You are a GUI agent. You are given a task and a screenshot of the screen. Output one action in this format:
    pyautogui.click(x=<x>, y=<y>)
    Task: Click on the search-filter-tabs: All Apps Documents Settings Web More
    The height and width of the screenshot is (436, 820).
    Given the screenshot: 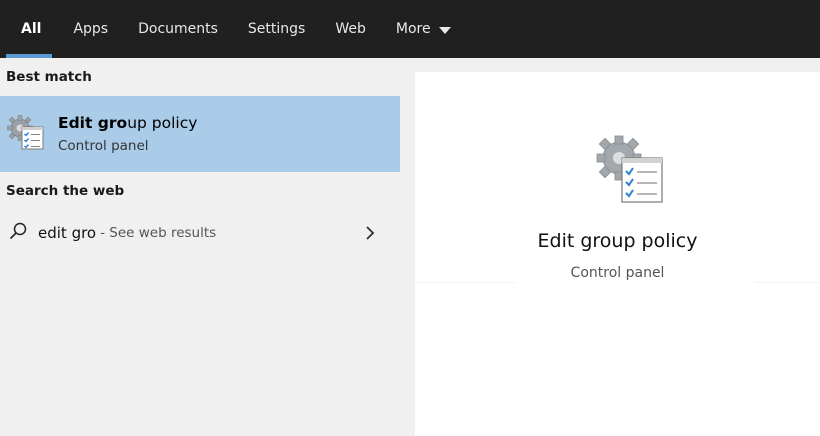 What is the action you would take?
    pyautogui.click(x=410, y=29)
    